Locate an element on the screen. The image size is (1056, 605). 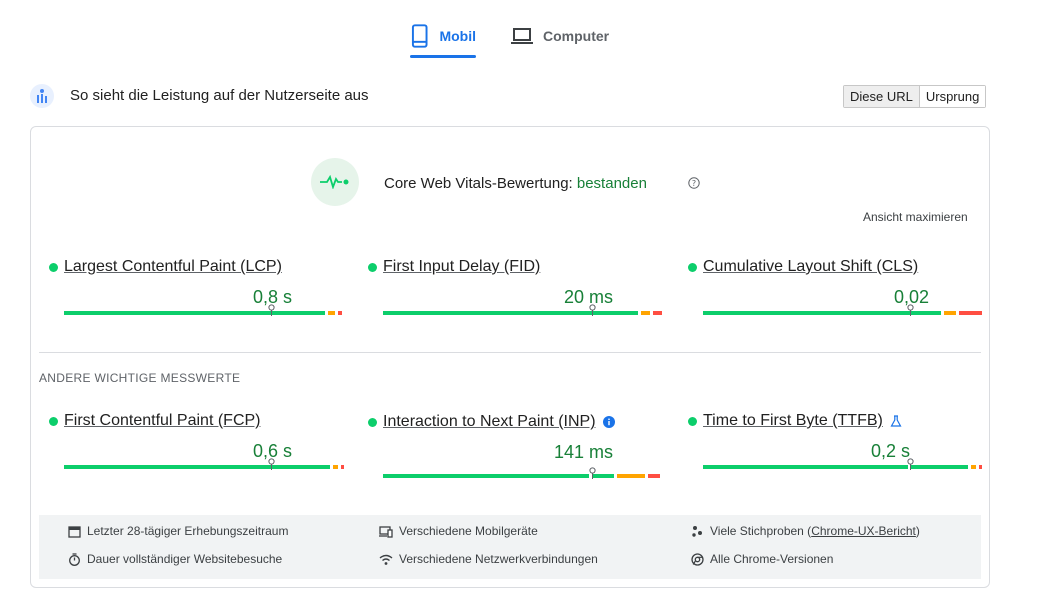
this-url-button: Diese URL is located at coordinates (882, 96).